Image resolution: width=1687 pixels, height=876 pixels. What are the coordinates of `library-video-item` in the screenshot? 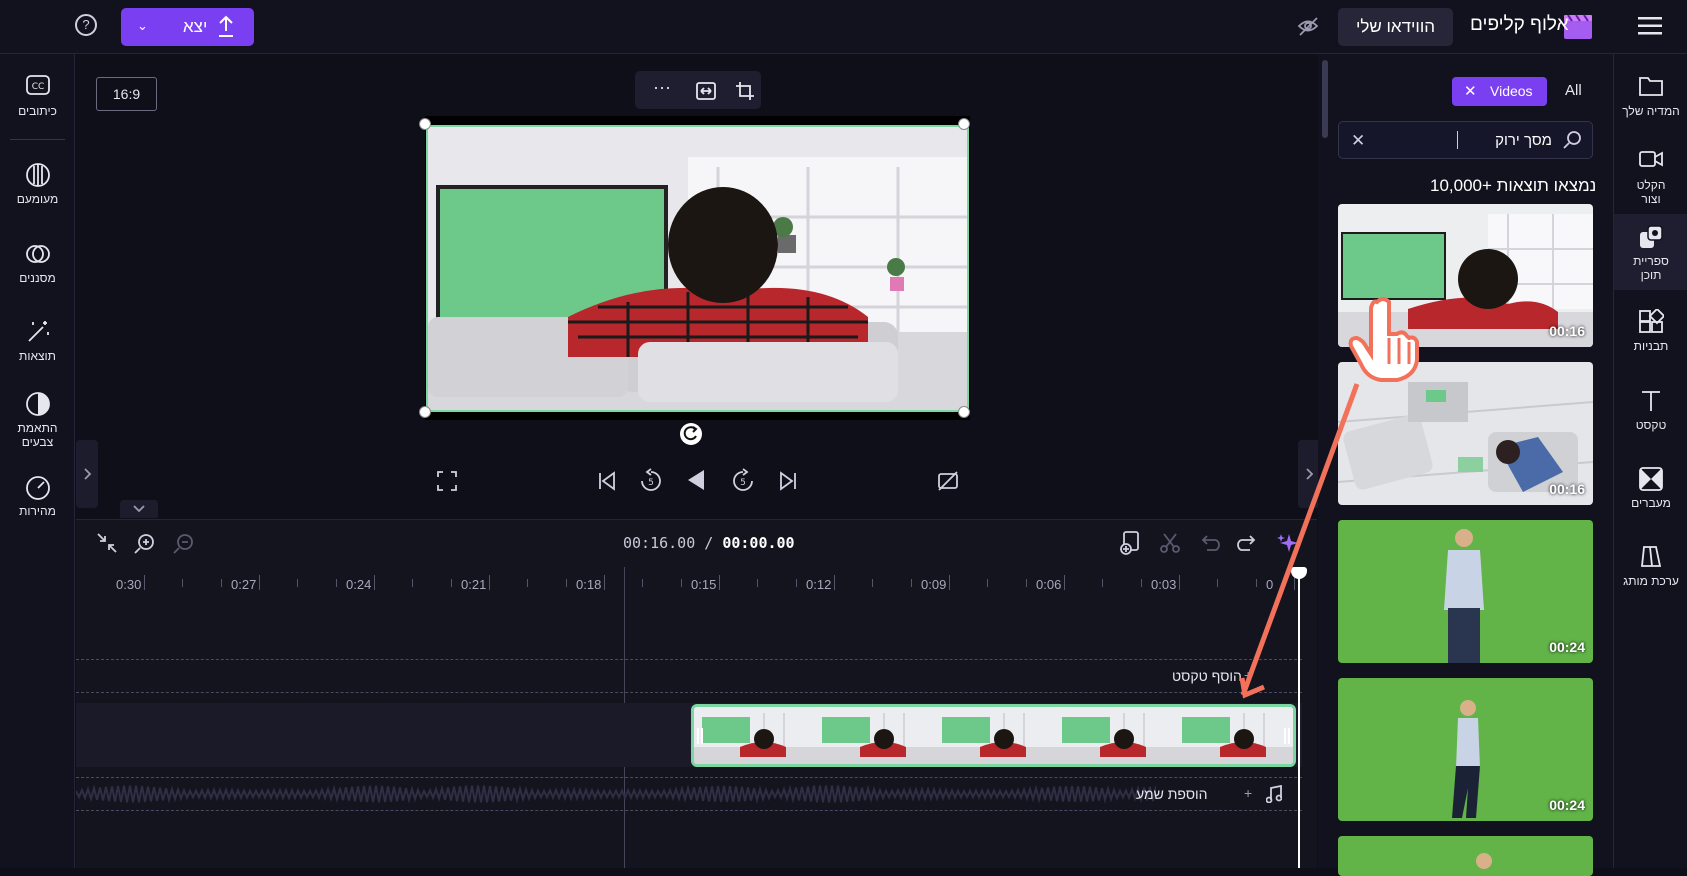 It's located at (1465, 856).